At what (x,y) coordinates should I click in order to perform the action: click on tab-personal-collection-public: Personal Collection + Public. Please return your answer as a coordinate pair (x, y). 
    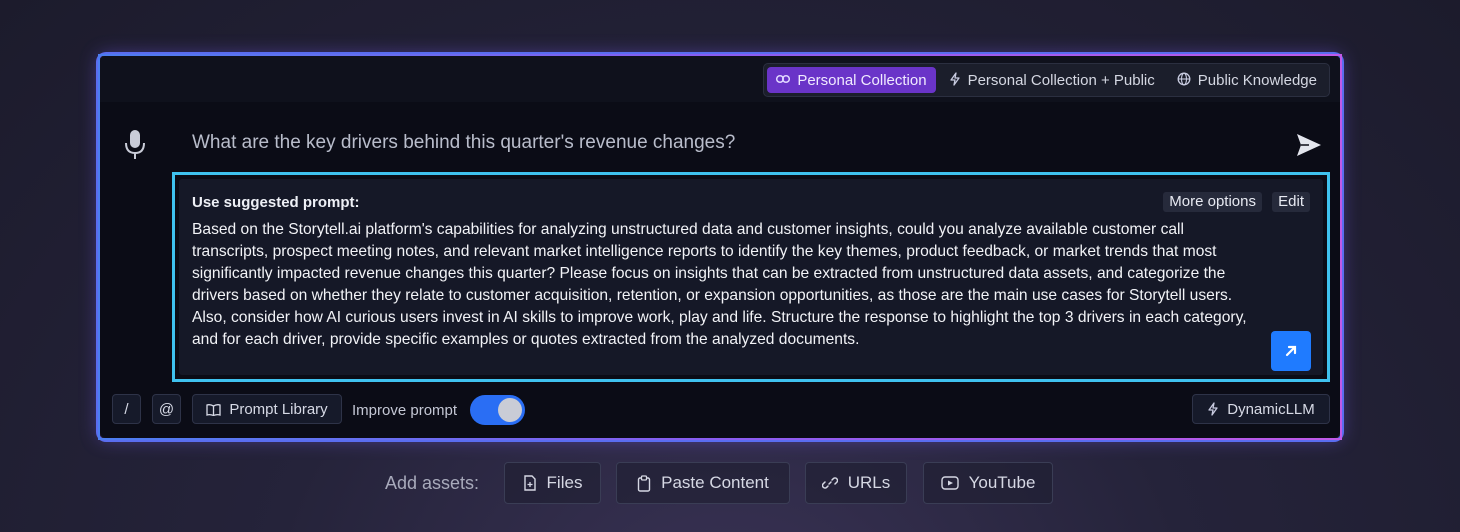
    Looking at the image, I should click on (1052, 80).